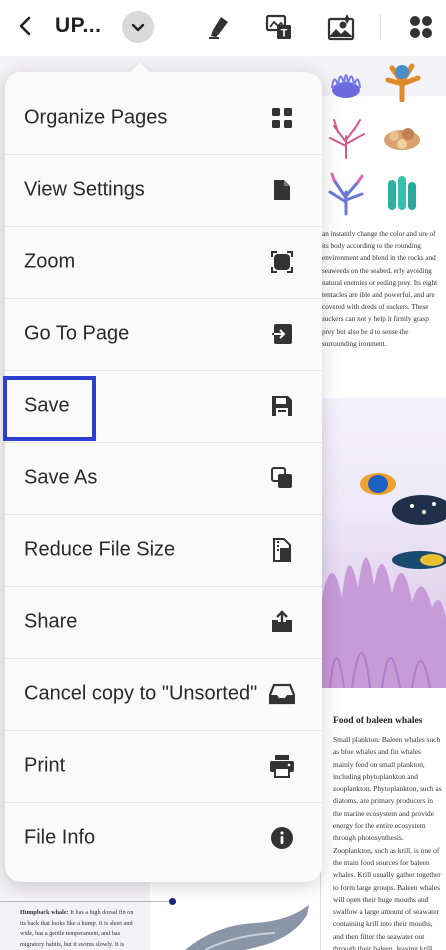 This screenshot has width=446, height=950. I want to click on menu-item-save-as: Save As, so click(163, 478).